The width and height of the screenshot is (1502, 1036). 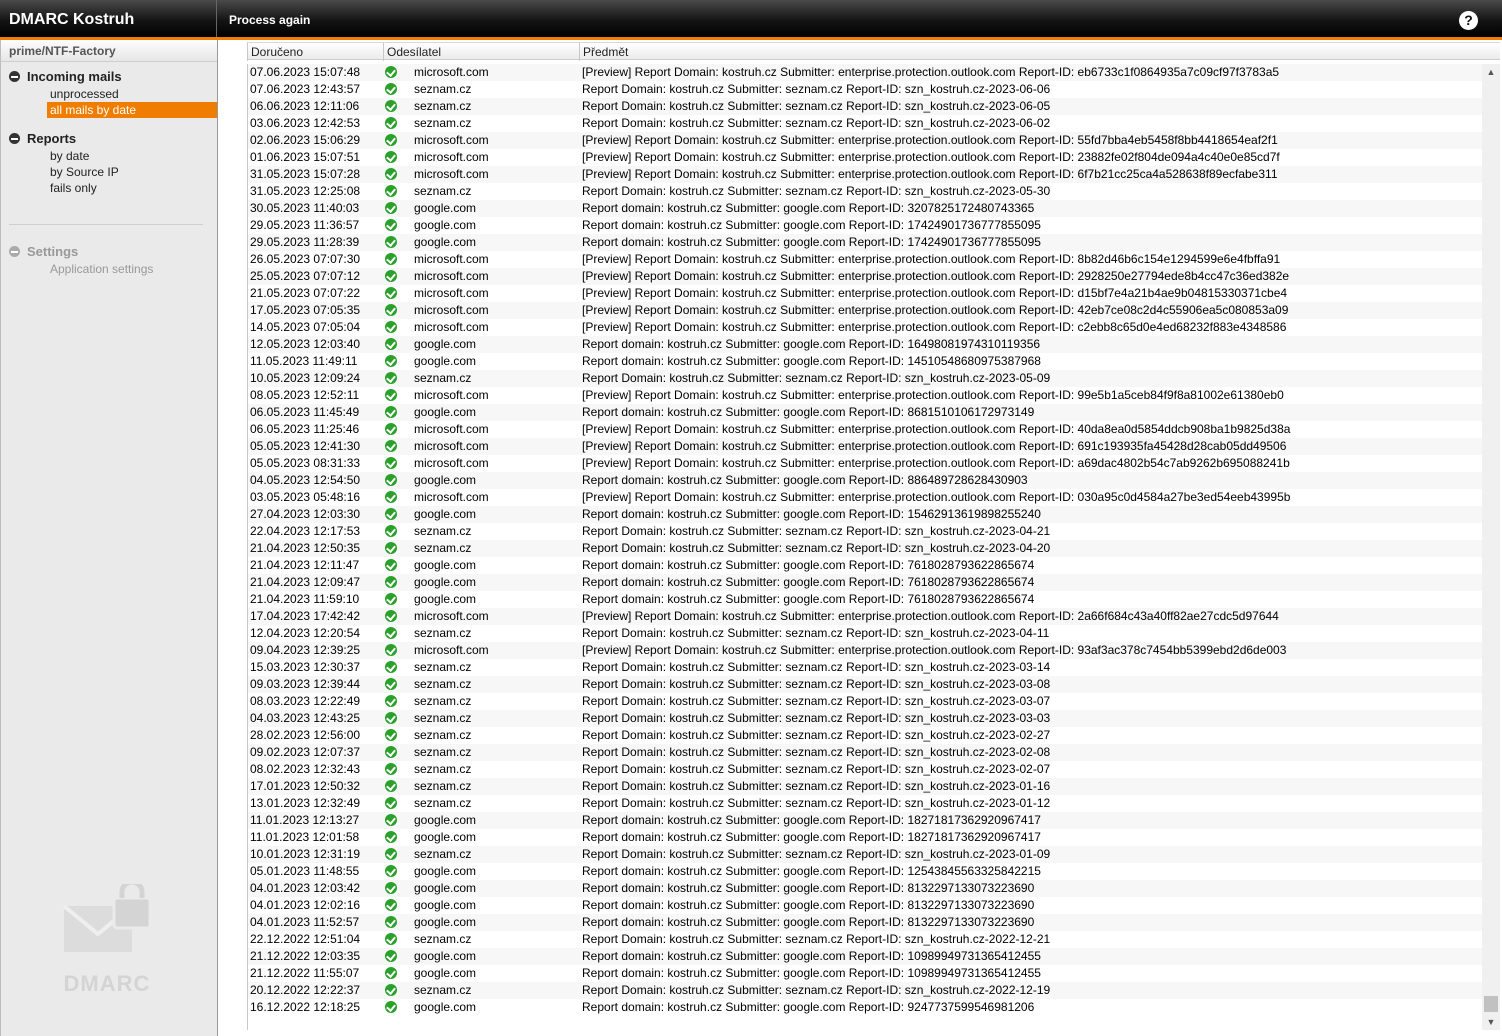 What do you see at coordinates (305, 497) in the screenshot?
I see `delivered-cell: 03.05.2023 05:48:16` at bounding box center [305, 497].